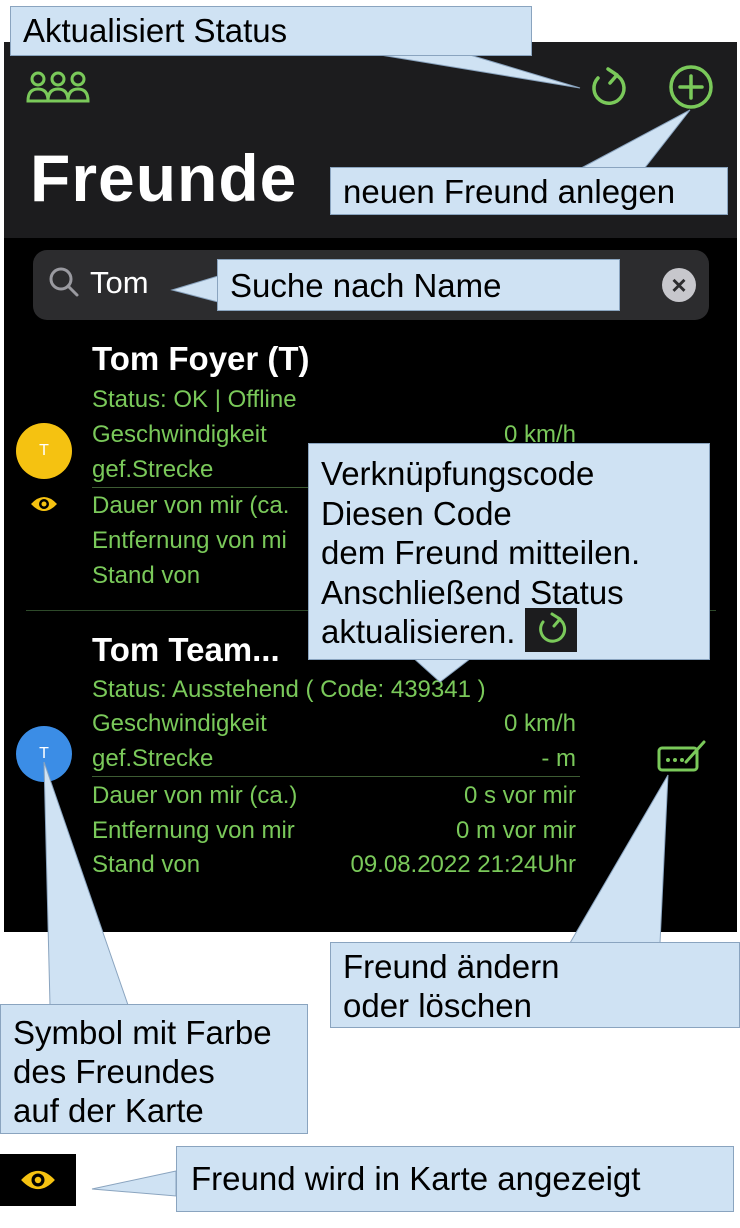 The image size is (740, 1228). Describe the element at coordinates (195, 795) in the screenshot. I see `row-label: Dauer von mir (ca.)` at that location.